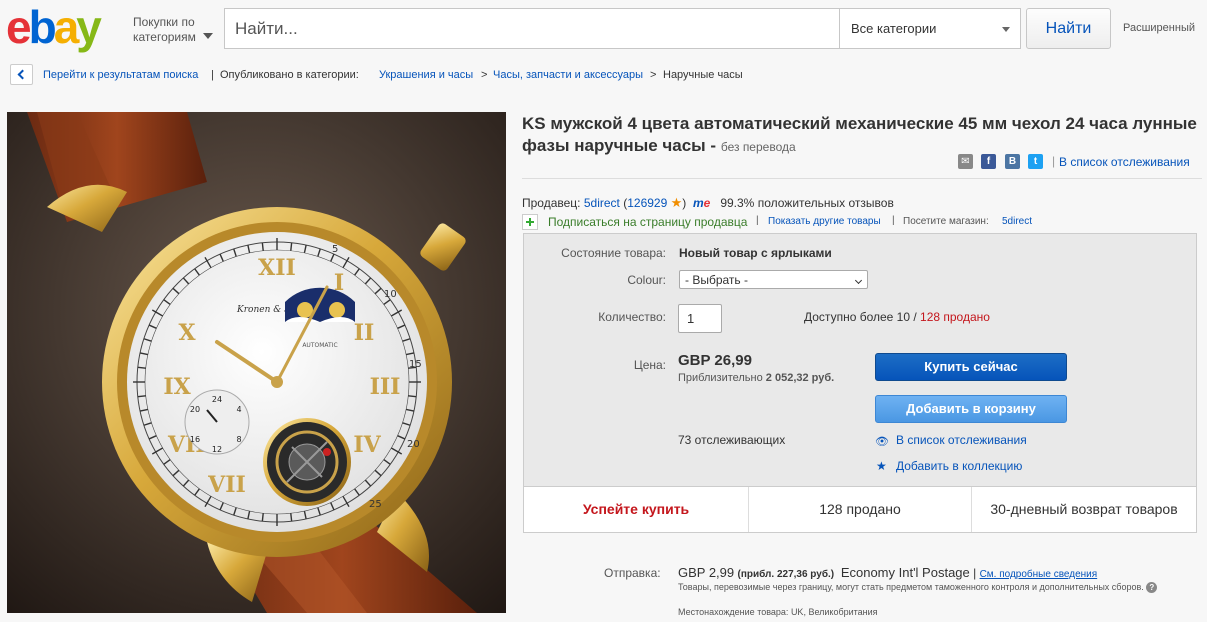 The width and height of the screenshot is (1207, 622). What do you see at coordinates (426, 75) in the screenshot?
I see `breadcrumb-item: Украшения и часы` at bounding box center [426, 75].